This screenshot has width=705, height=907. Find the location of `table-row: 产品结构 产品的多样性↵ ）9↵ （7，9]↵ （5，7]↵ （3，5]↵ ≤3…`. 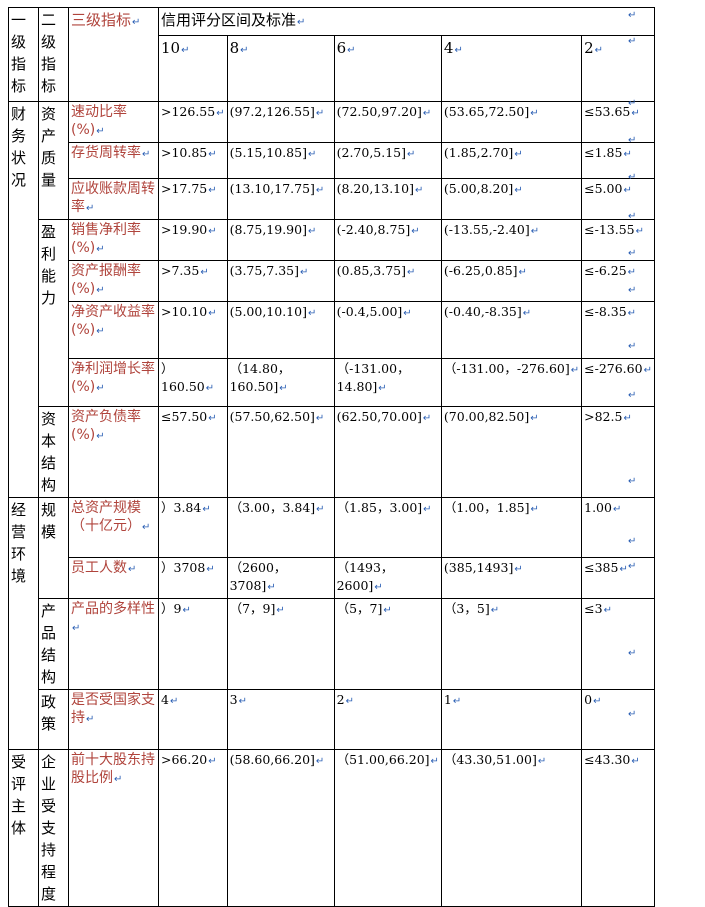

table-row: 产品结构 产品的多样性↵ ）9↵ （7，9]↵ （5，7]↵ （3，5]↵ ≤3… is located at coordinates (332, 644).